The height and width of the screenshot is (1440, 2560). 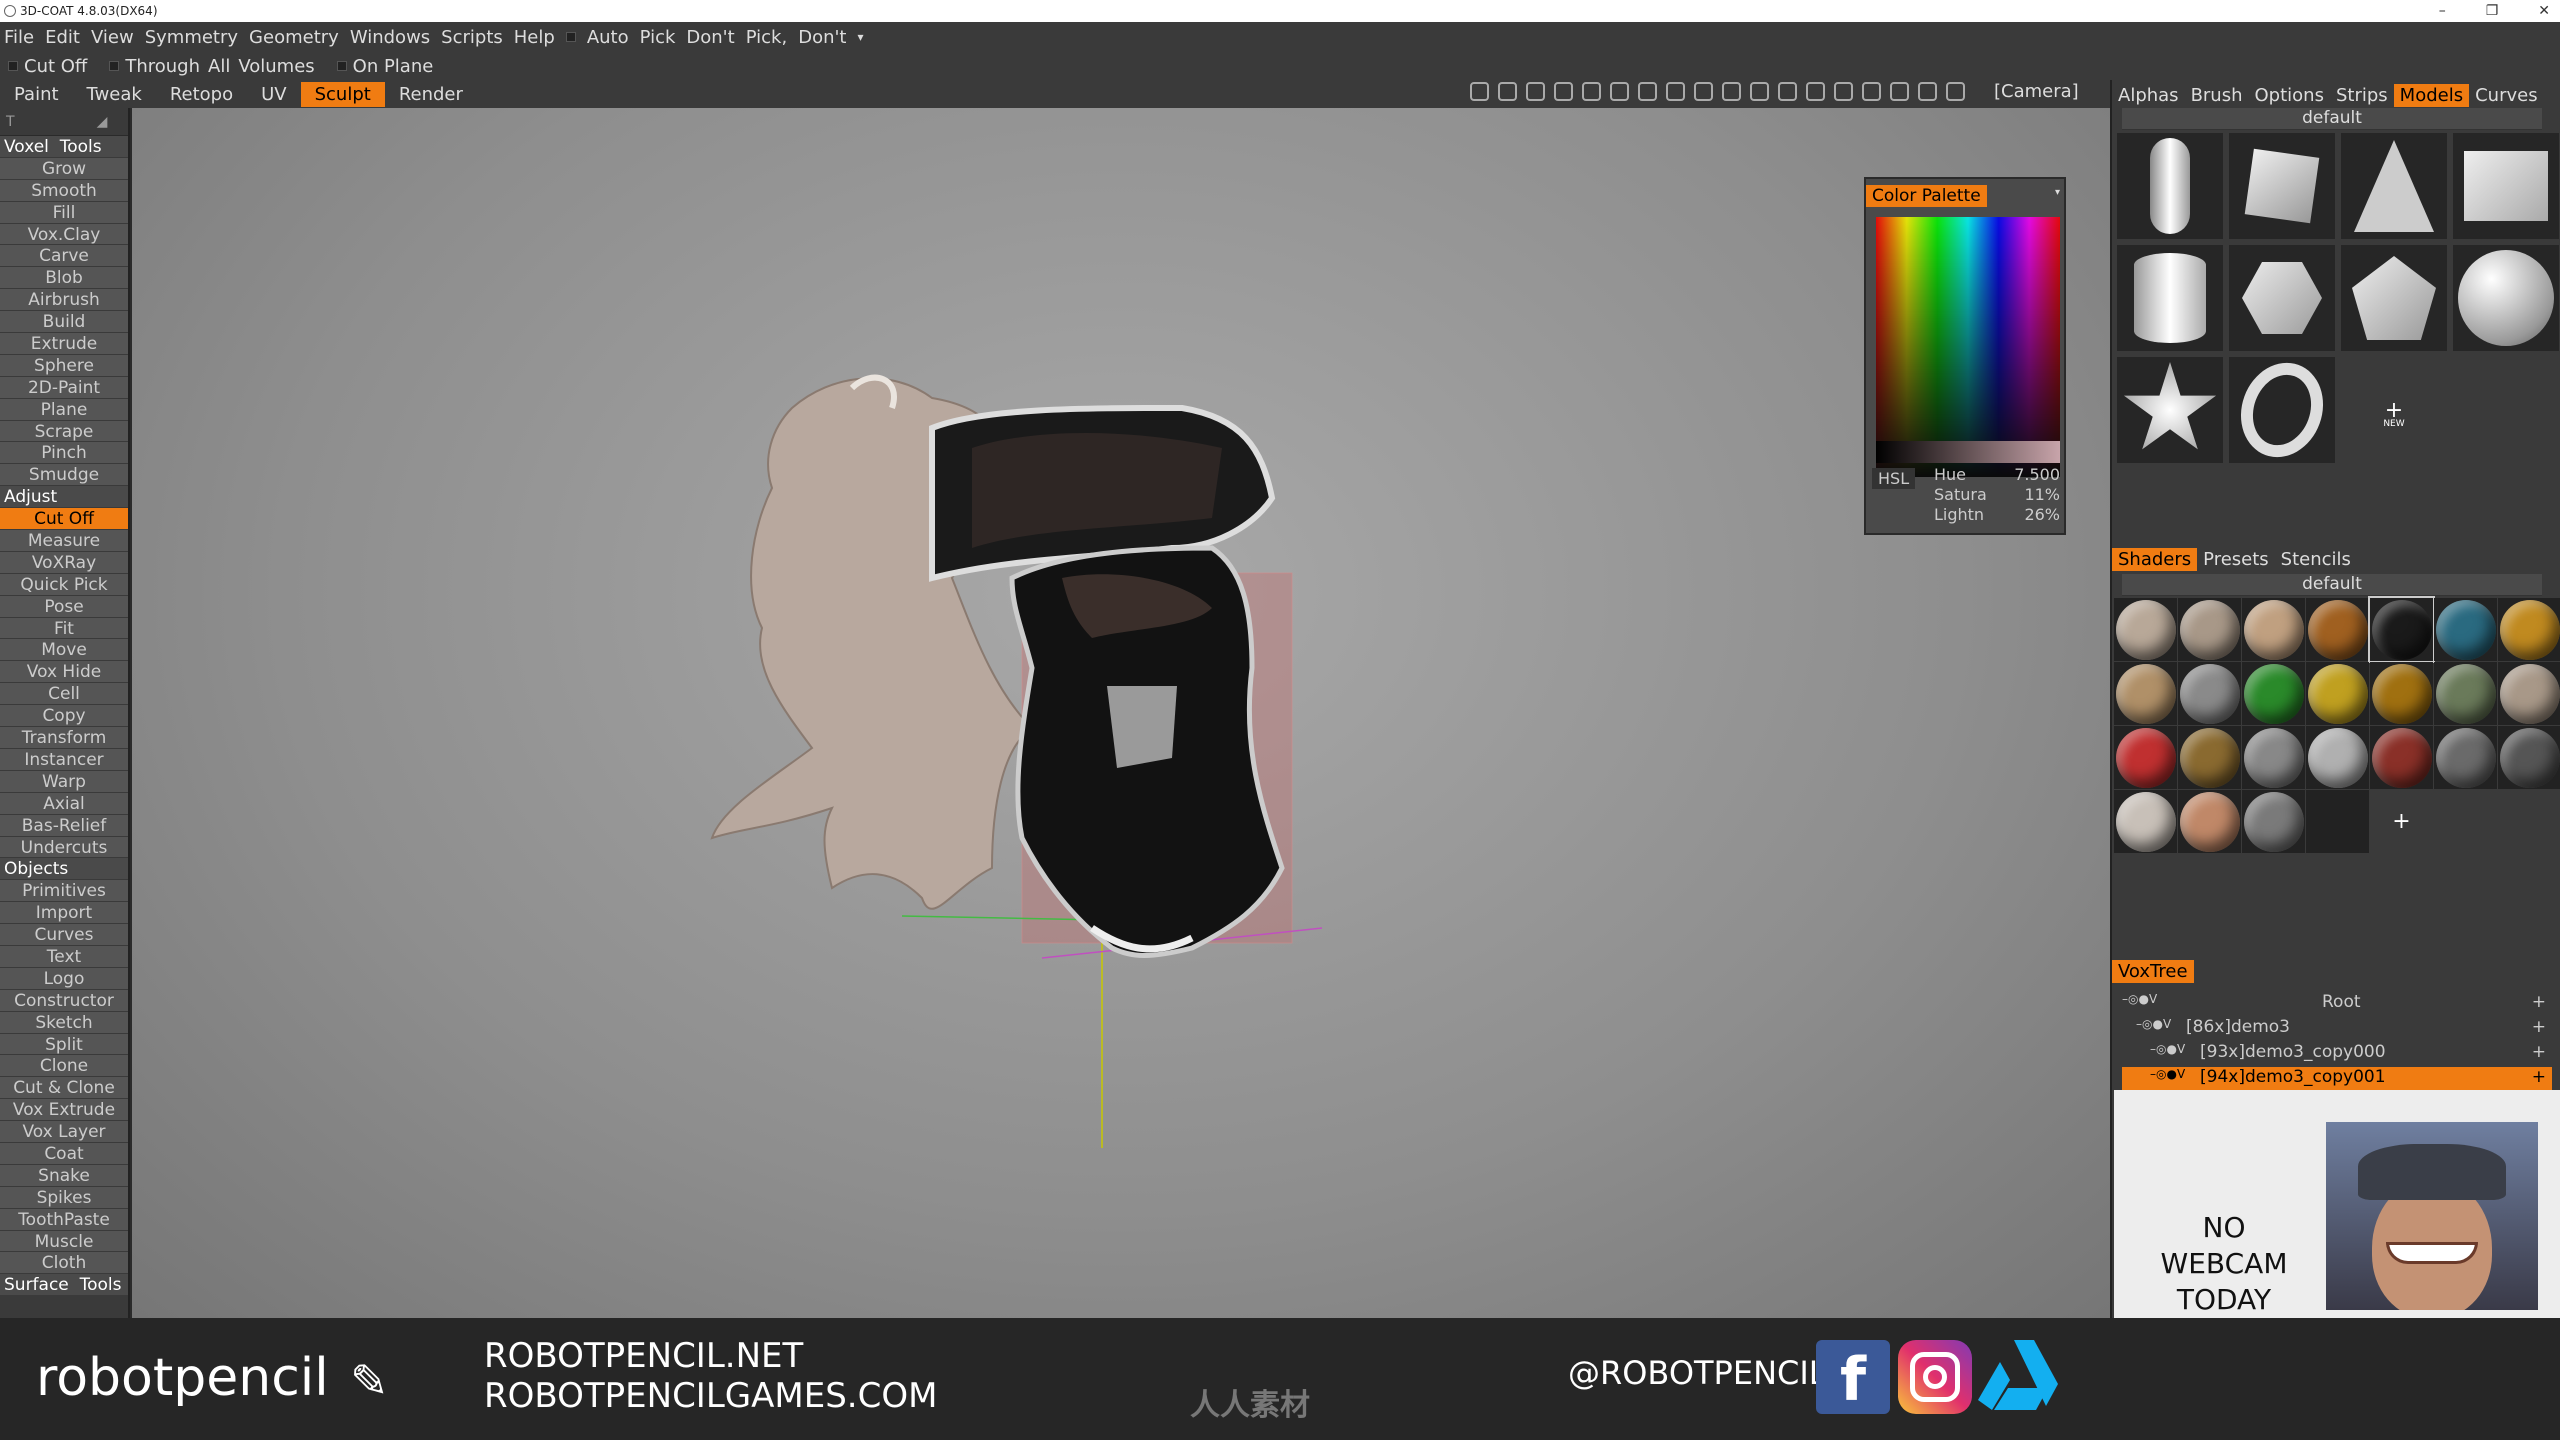 I want to click on menu-edit: Edit, so click(x=62, y=37).